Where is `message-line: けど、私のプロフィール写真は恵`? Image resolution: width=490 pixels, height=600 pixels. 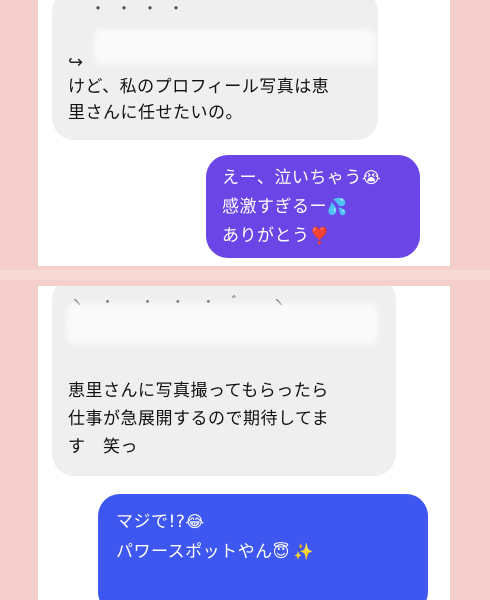
message-line: けど、私のプロフィール写真は恵 is located at coordinates (199, 87).